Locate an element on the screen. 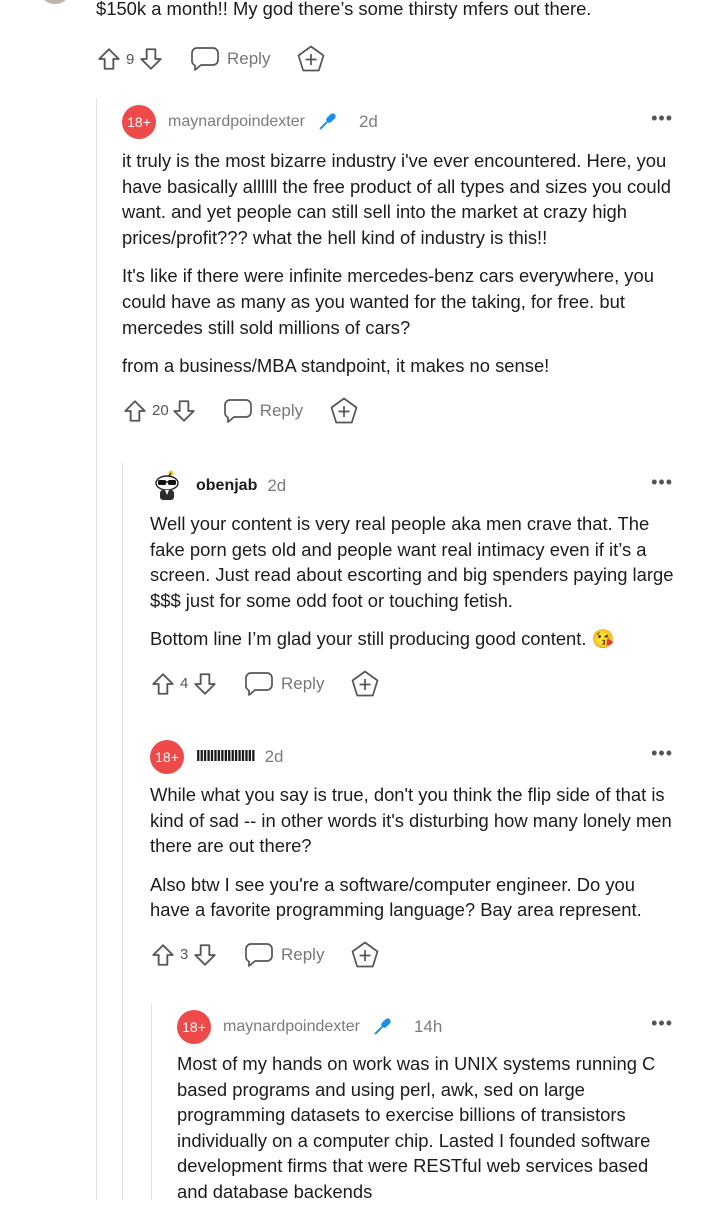 This screenshot has width=705, height=1218. username: obenjab is located at coordinates (226, 486).